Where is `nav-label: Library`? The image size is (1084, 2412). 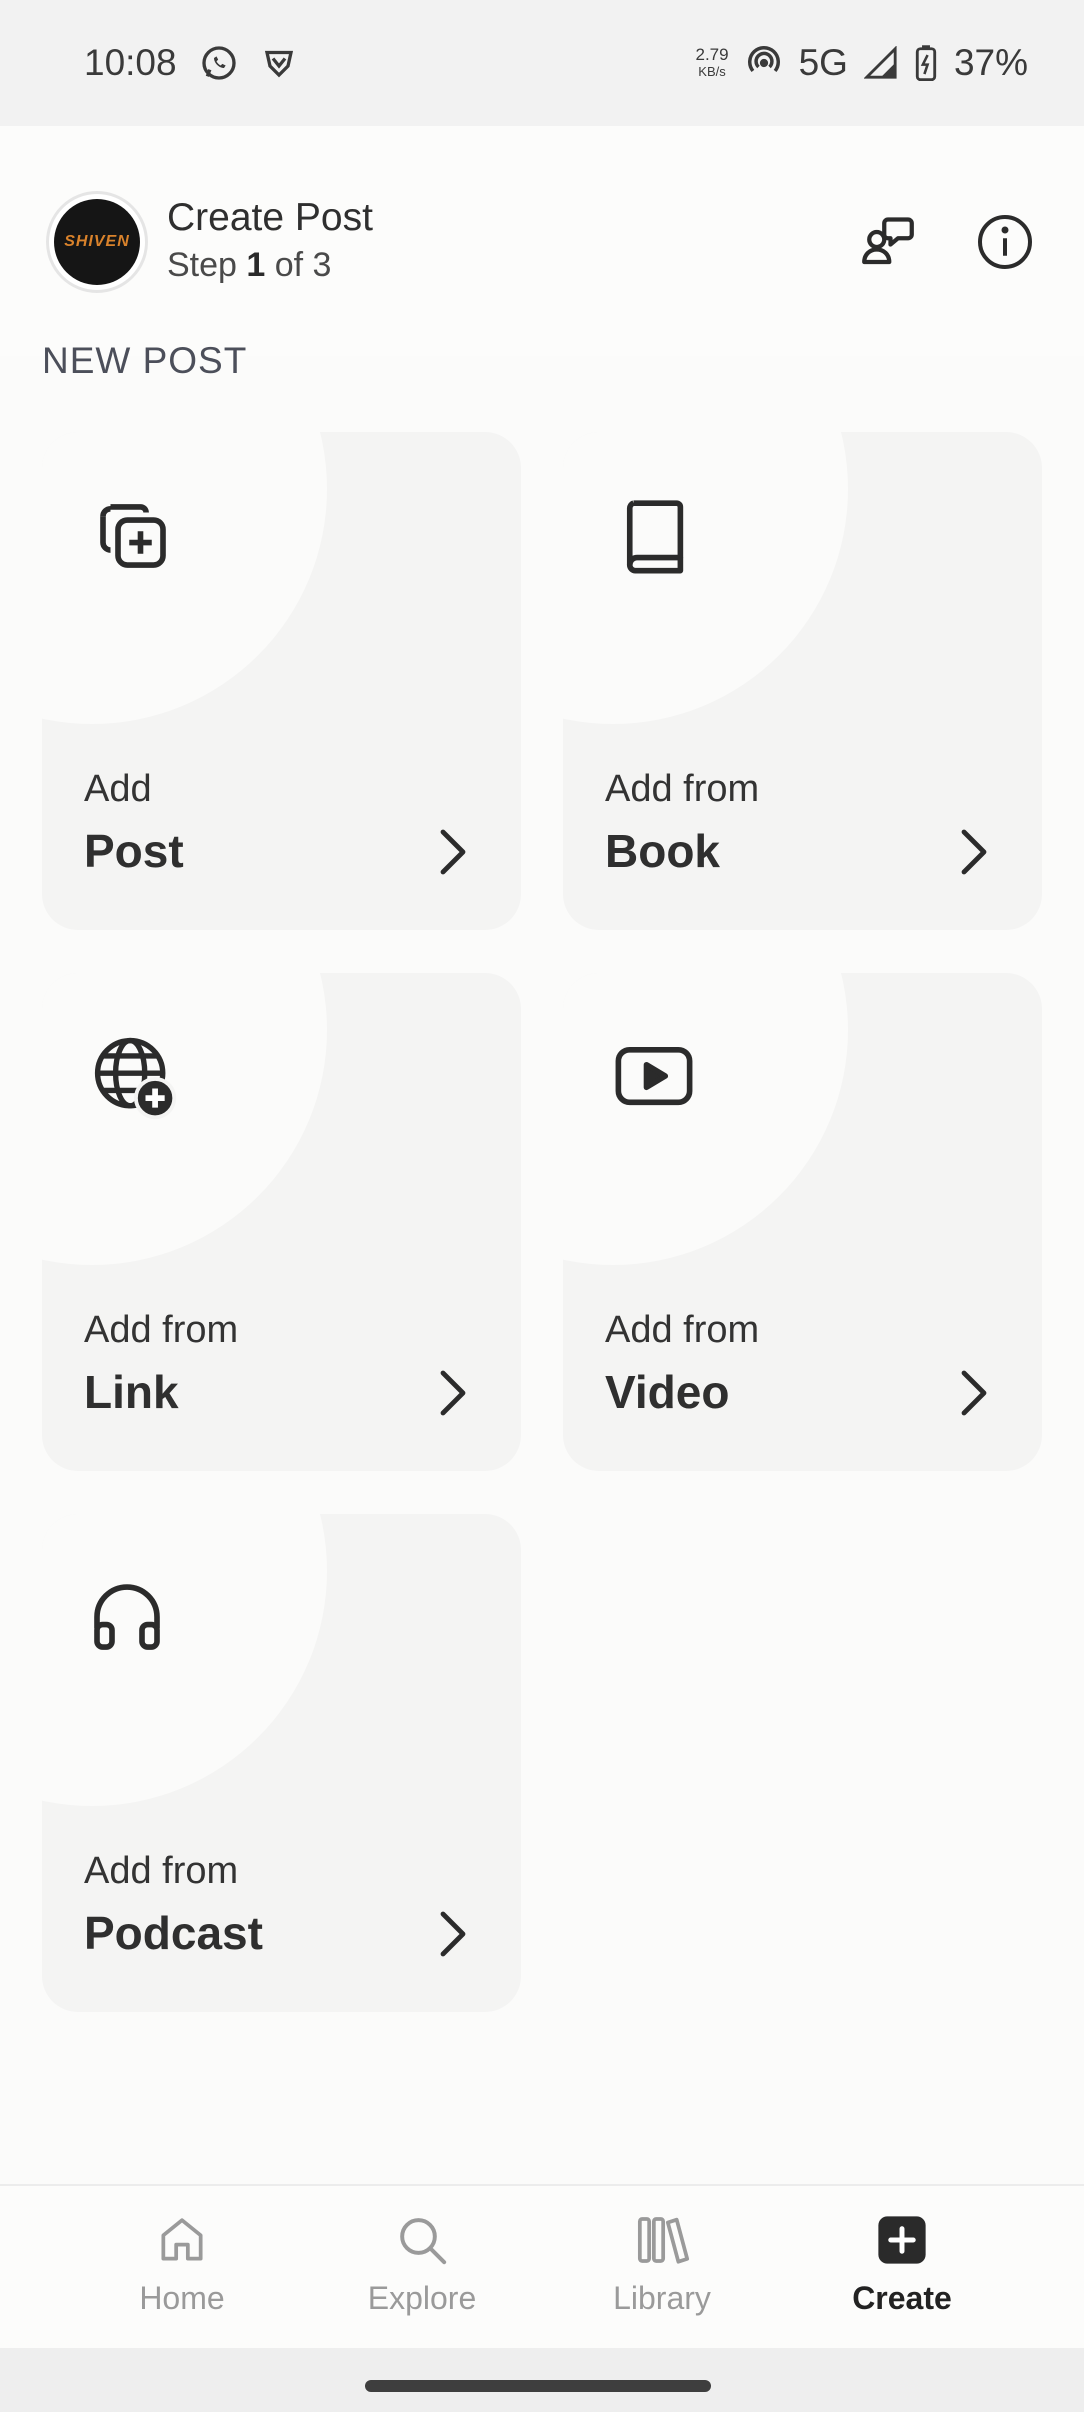
nav-label: Library is located at coordinates (662, 2298).